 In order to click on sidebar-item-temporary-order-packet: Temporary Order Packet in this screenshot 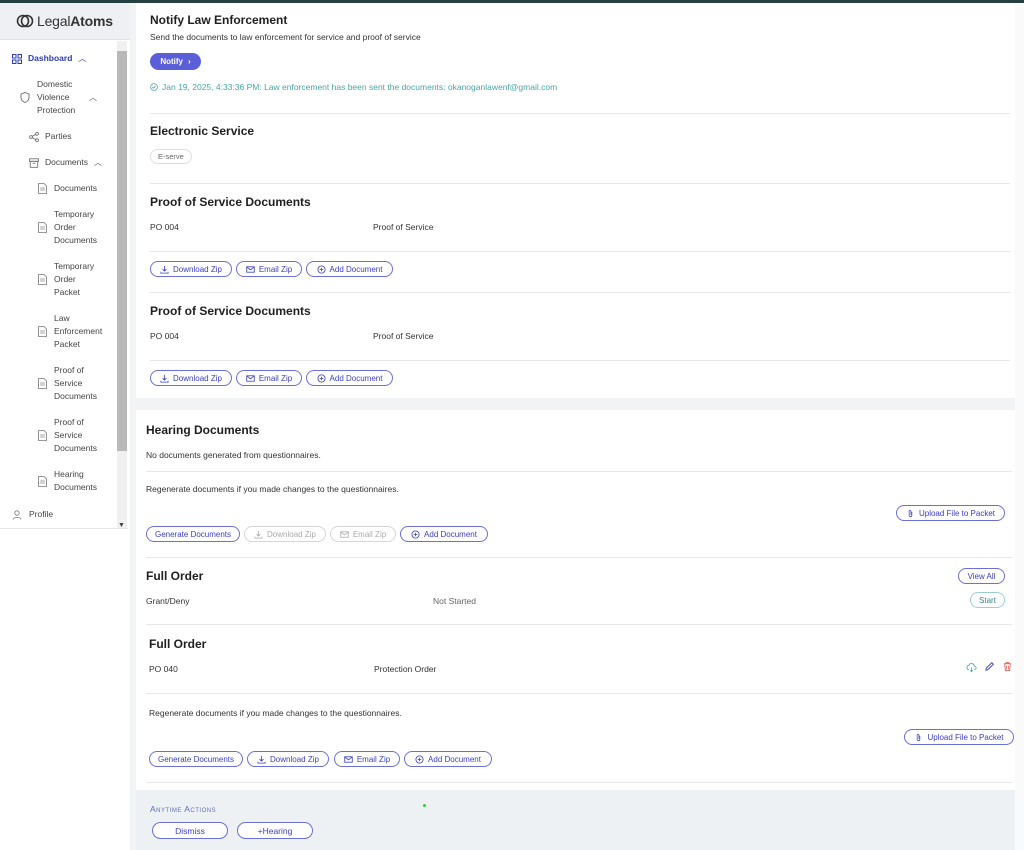, I will do `click(70, 279)`.